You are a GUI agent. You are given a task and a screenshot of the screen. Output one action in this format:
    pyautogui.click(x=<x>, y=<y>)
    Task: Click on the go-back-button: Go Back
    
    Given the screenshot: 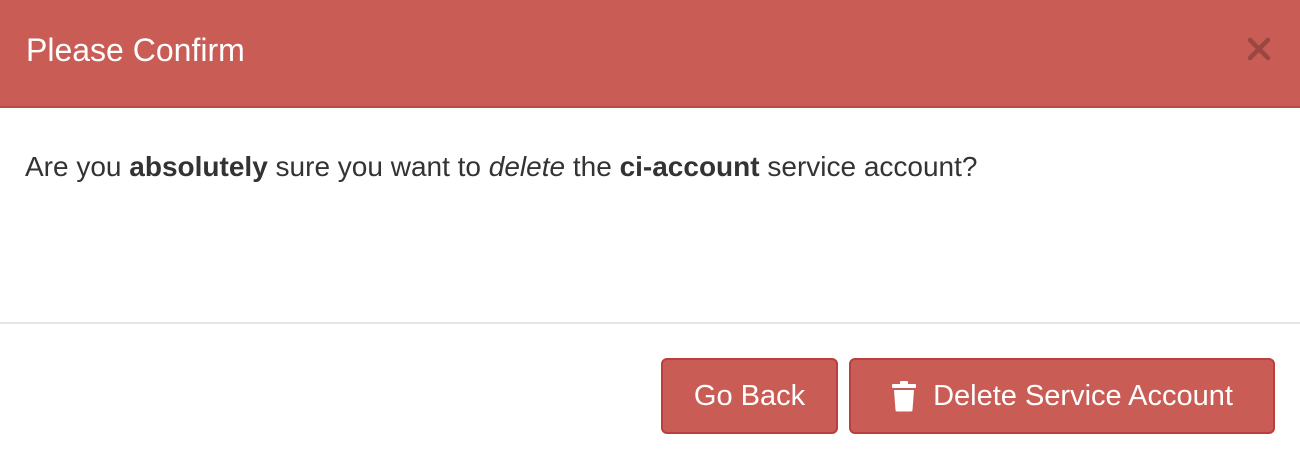 What is the action you would take?
    pyautogui.click(x=749, y=396)
    